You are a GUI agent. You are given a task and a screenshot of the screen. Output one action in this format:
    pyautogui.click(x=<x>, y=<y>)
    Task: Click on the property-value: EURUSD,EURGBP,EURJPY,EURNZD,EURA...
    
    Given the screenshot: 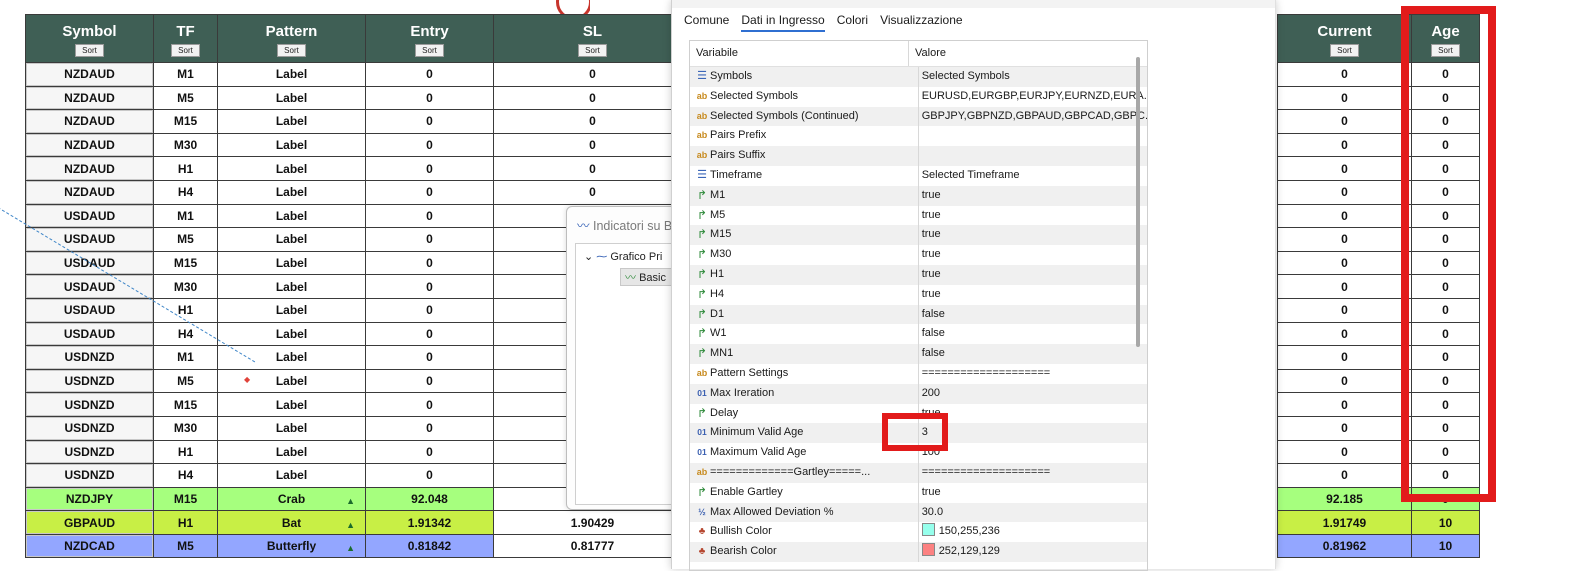 What is the action you would take?
    pyautogui.click(x=1033, y=97)
    